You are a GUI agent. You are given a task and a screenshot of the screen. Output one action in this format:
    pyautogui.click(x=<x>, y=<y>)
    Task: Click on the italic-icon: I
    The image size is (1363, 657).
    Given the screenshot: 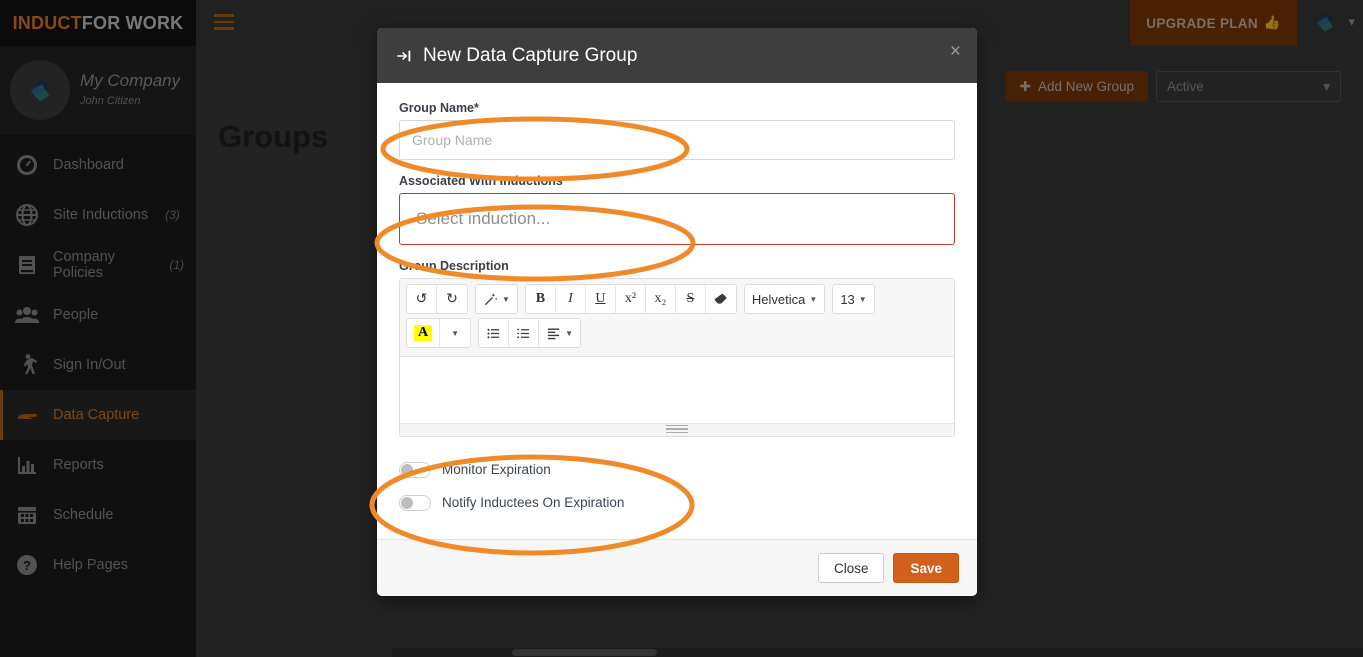 What is the action you would take?
    pyautogui.click(x=570, y=299)
    